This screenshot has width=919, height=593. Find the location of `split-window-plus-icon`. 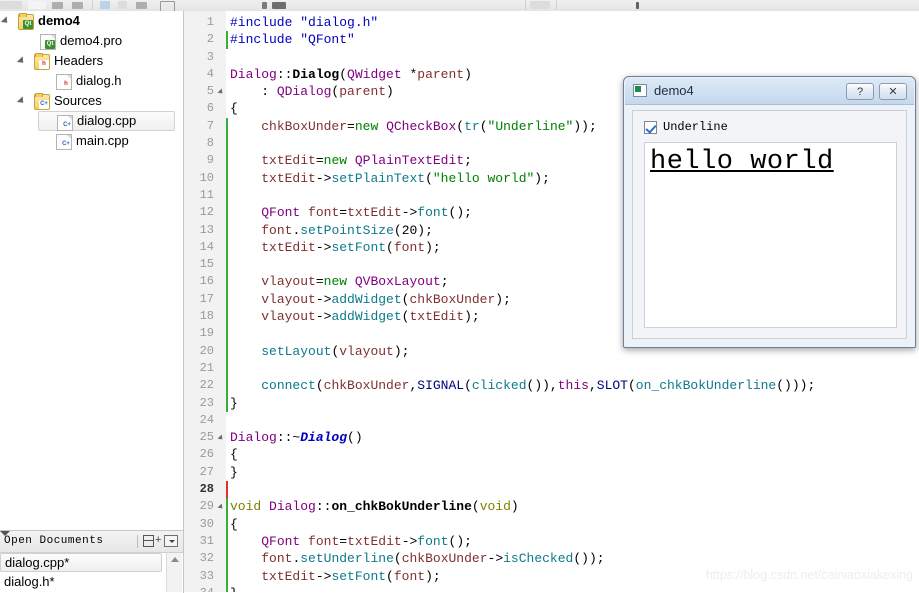

split-window-plus-icon is located at coordinates (148, 541).